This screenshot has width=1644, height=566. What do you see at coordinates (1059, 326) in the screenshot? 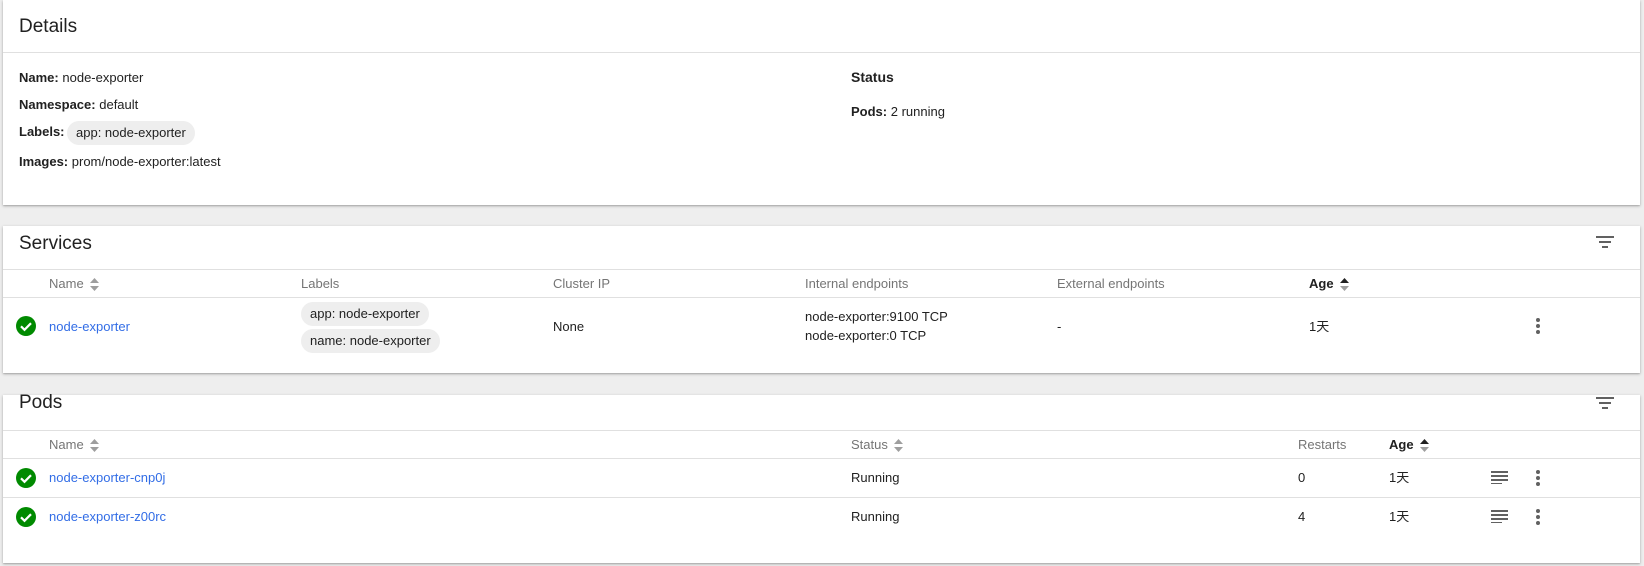
I see `service-external-endpoint: -` at bounding box center [1059, 326].